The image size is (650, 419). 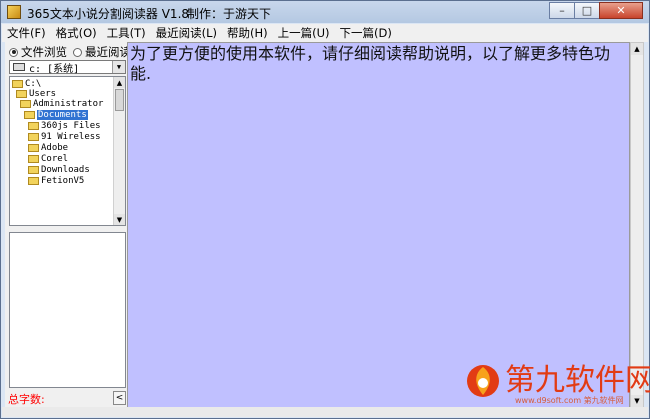 I want to click on minimize-button: –, so click(x=562, y=10).